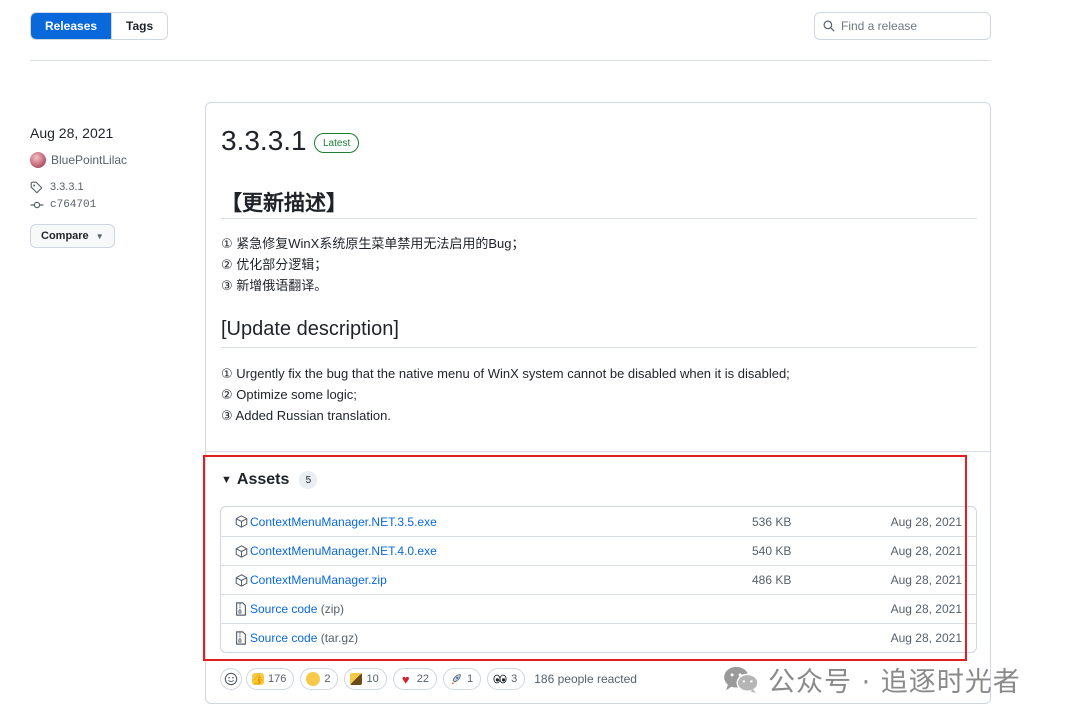  What do you see at coordinates (313, 679) in the screenshot?
I see `laugh-icon` at bounding box center [313, 679].